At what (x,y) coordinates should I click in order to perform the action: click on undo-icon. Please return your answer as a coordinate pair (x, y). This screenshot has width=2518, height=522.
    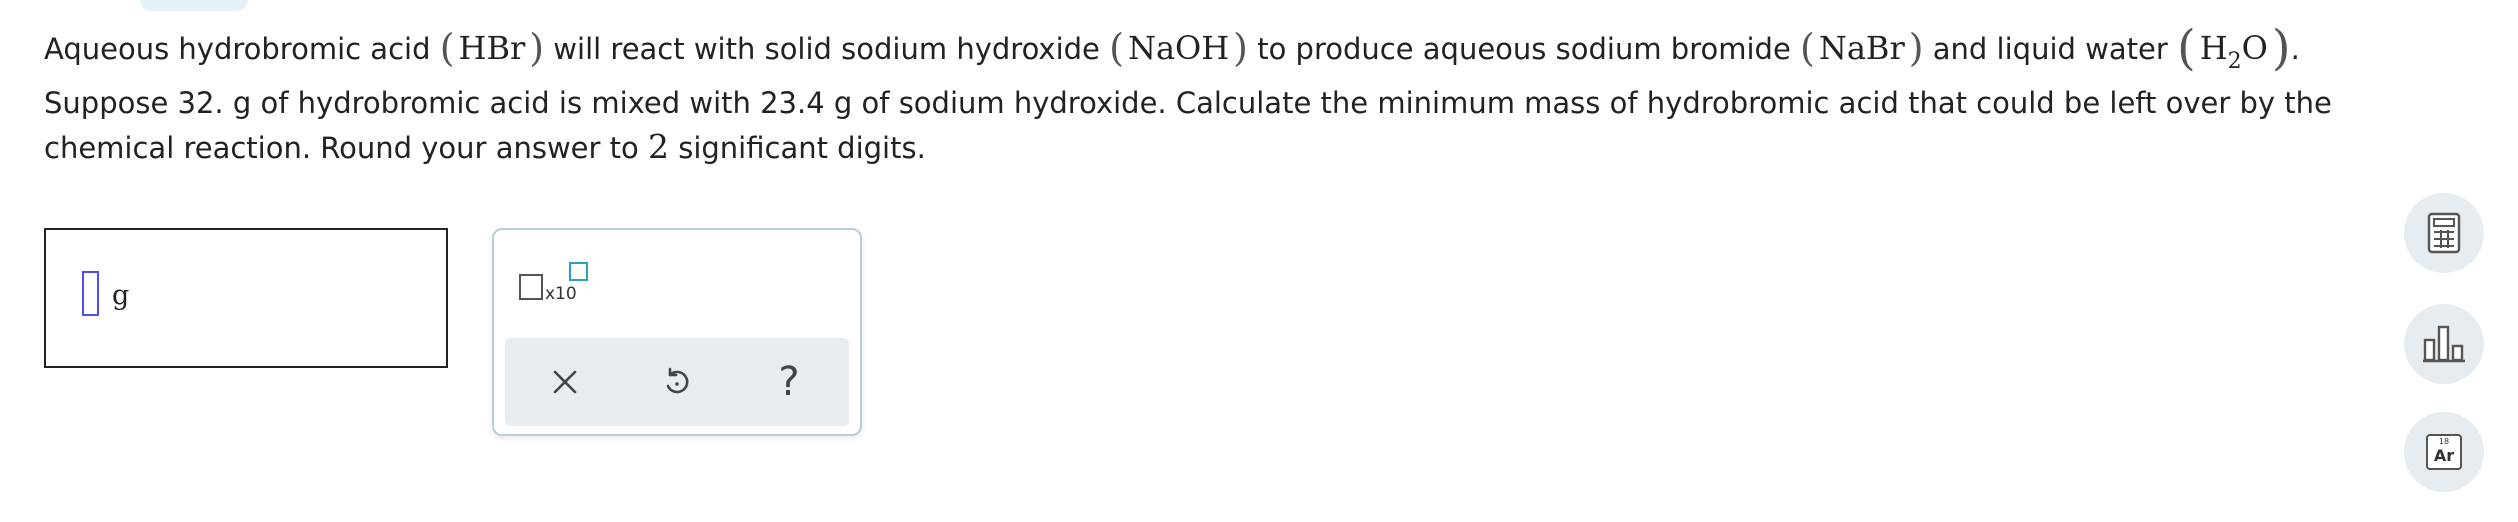
    Looking at the image, I should click on (677, 380).